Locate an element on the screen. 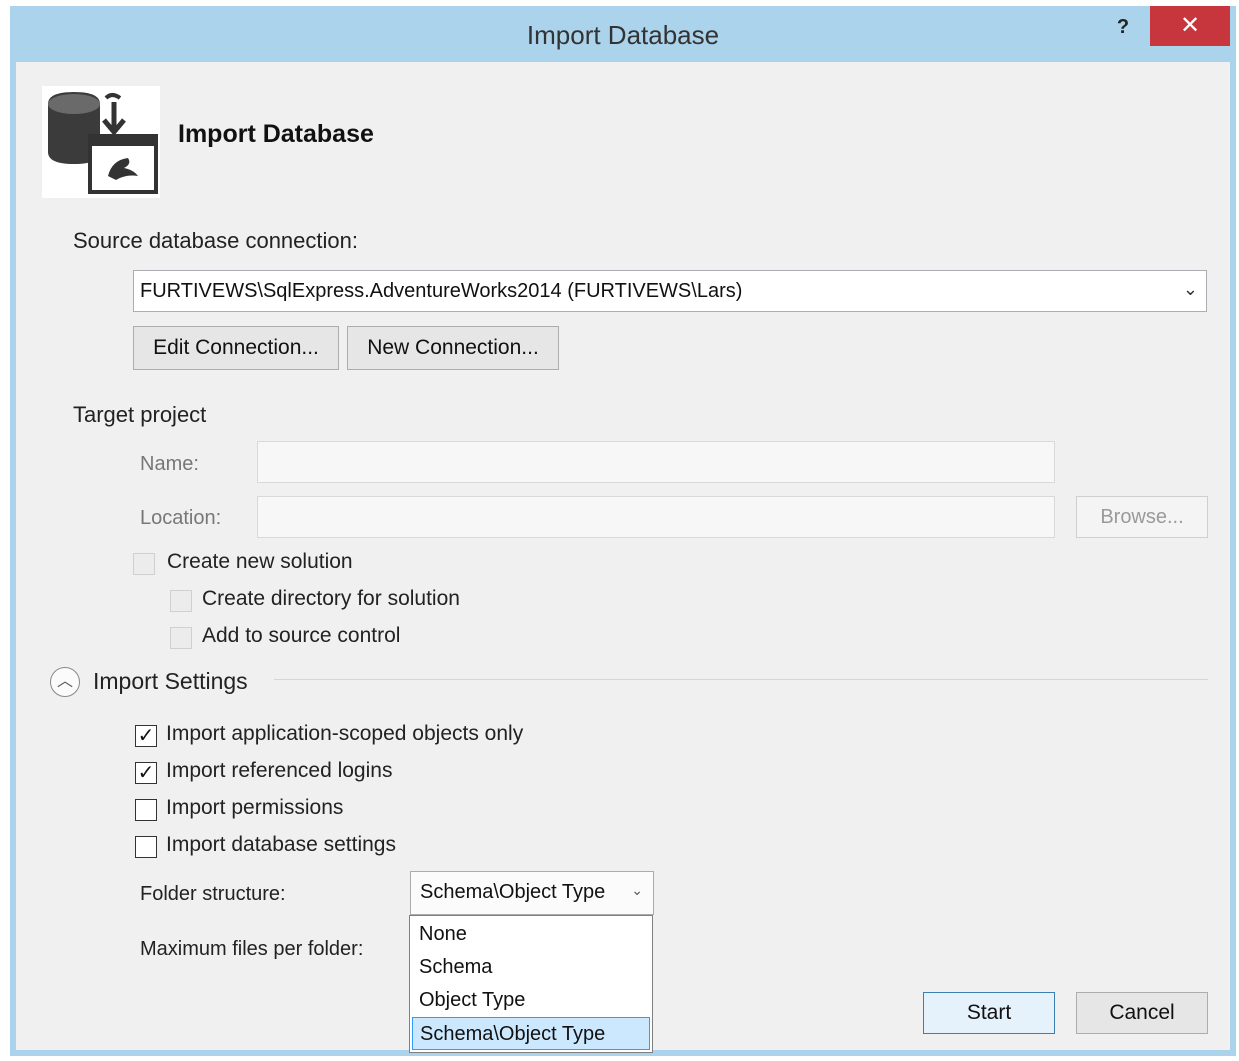 The image size is (1239, 1061). section-divider is located at coordinates (741, 679).